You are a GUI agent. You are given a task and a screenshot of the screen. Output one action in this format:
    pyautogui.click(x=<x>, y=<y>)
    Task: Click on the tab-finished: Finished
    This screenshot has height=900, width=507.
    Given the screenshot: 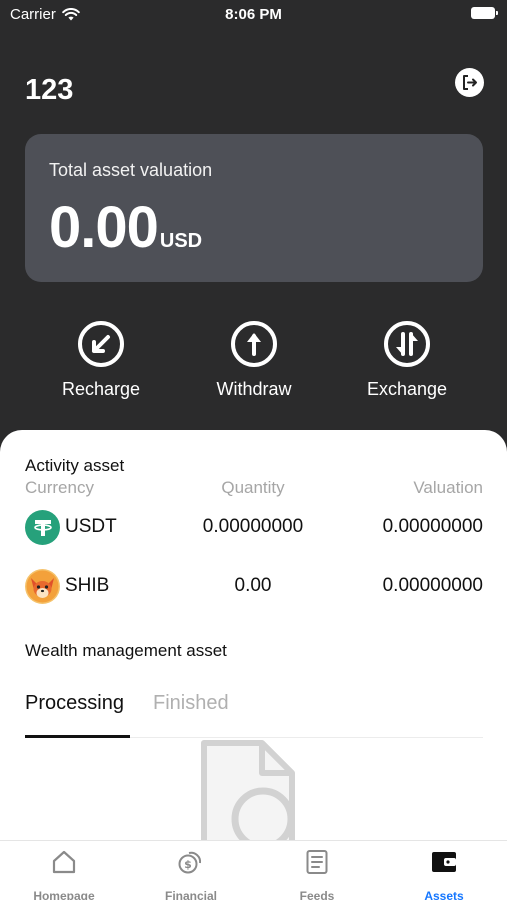 What is the action you would take?
    pyautogui.click(x=191, y=703)
    